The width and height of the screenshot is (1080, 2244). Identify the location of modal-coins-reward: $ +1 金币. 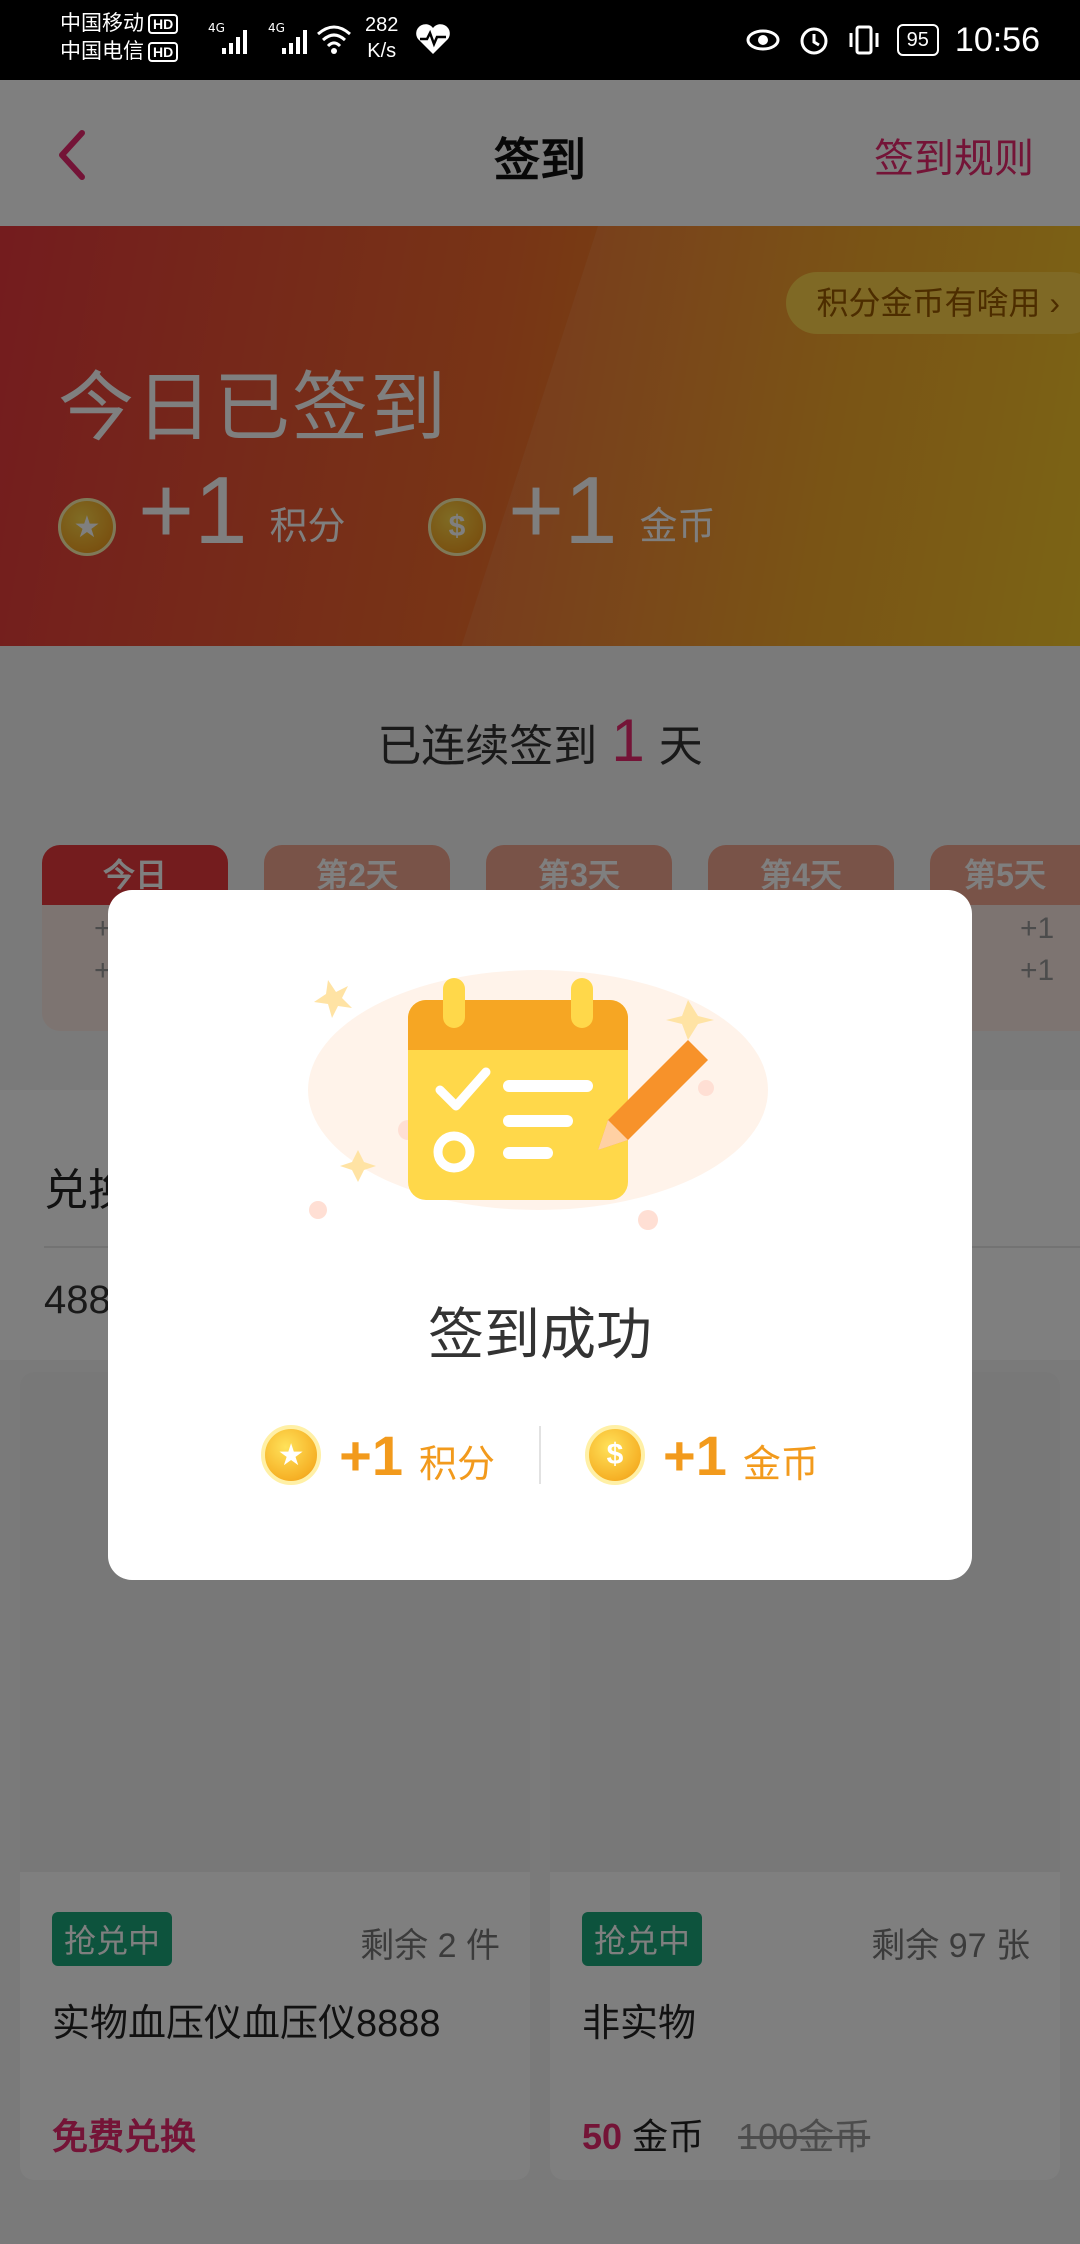
(702, 1455).